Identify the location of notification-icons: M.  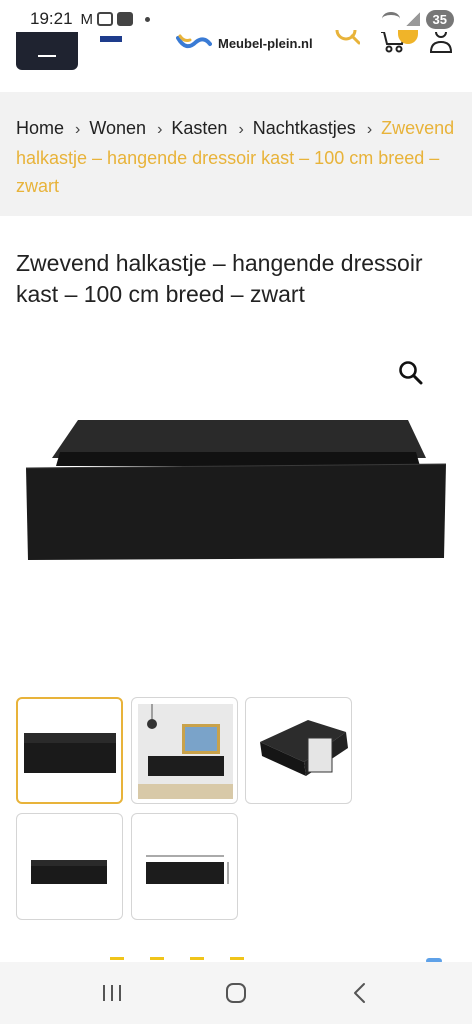
(116, 19).